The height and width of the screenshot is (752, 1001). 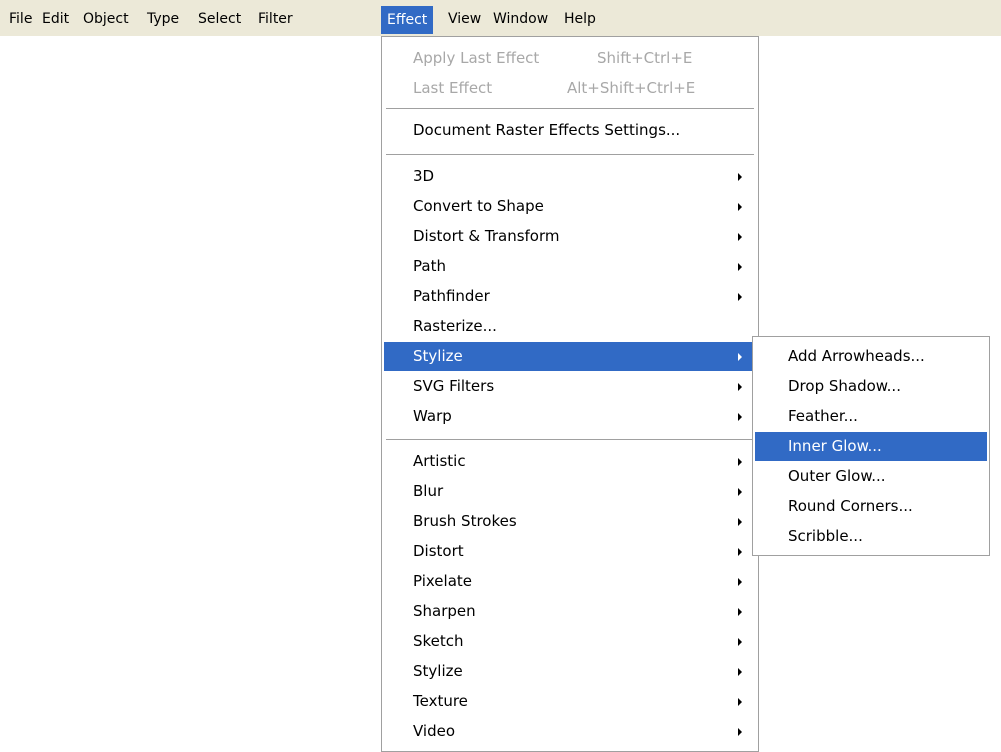 I want to click on menu-item-sharpen: Sharpen, so click(x=570, y=611).